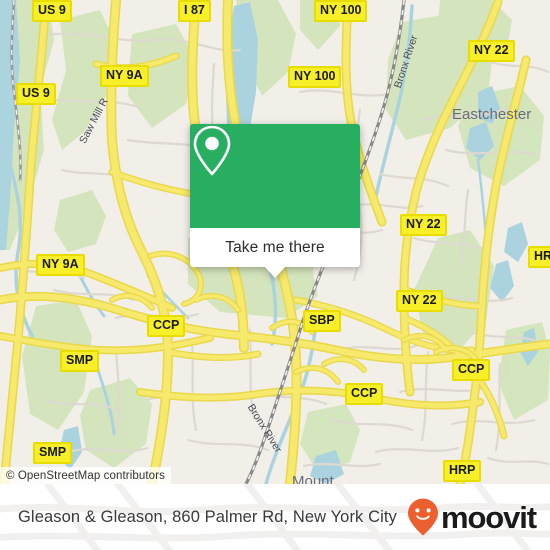 The image size is (550, 550). I want to click on road-shield-sbp: SBP, so click(322, 321).